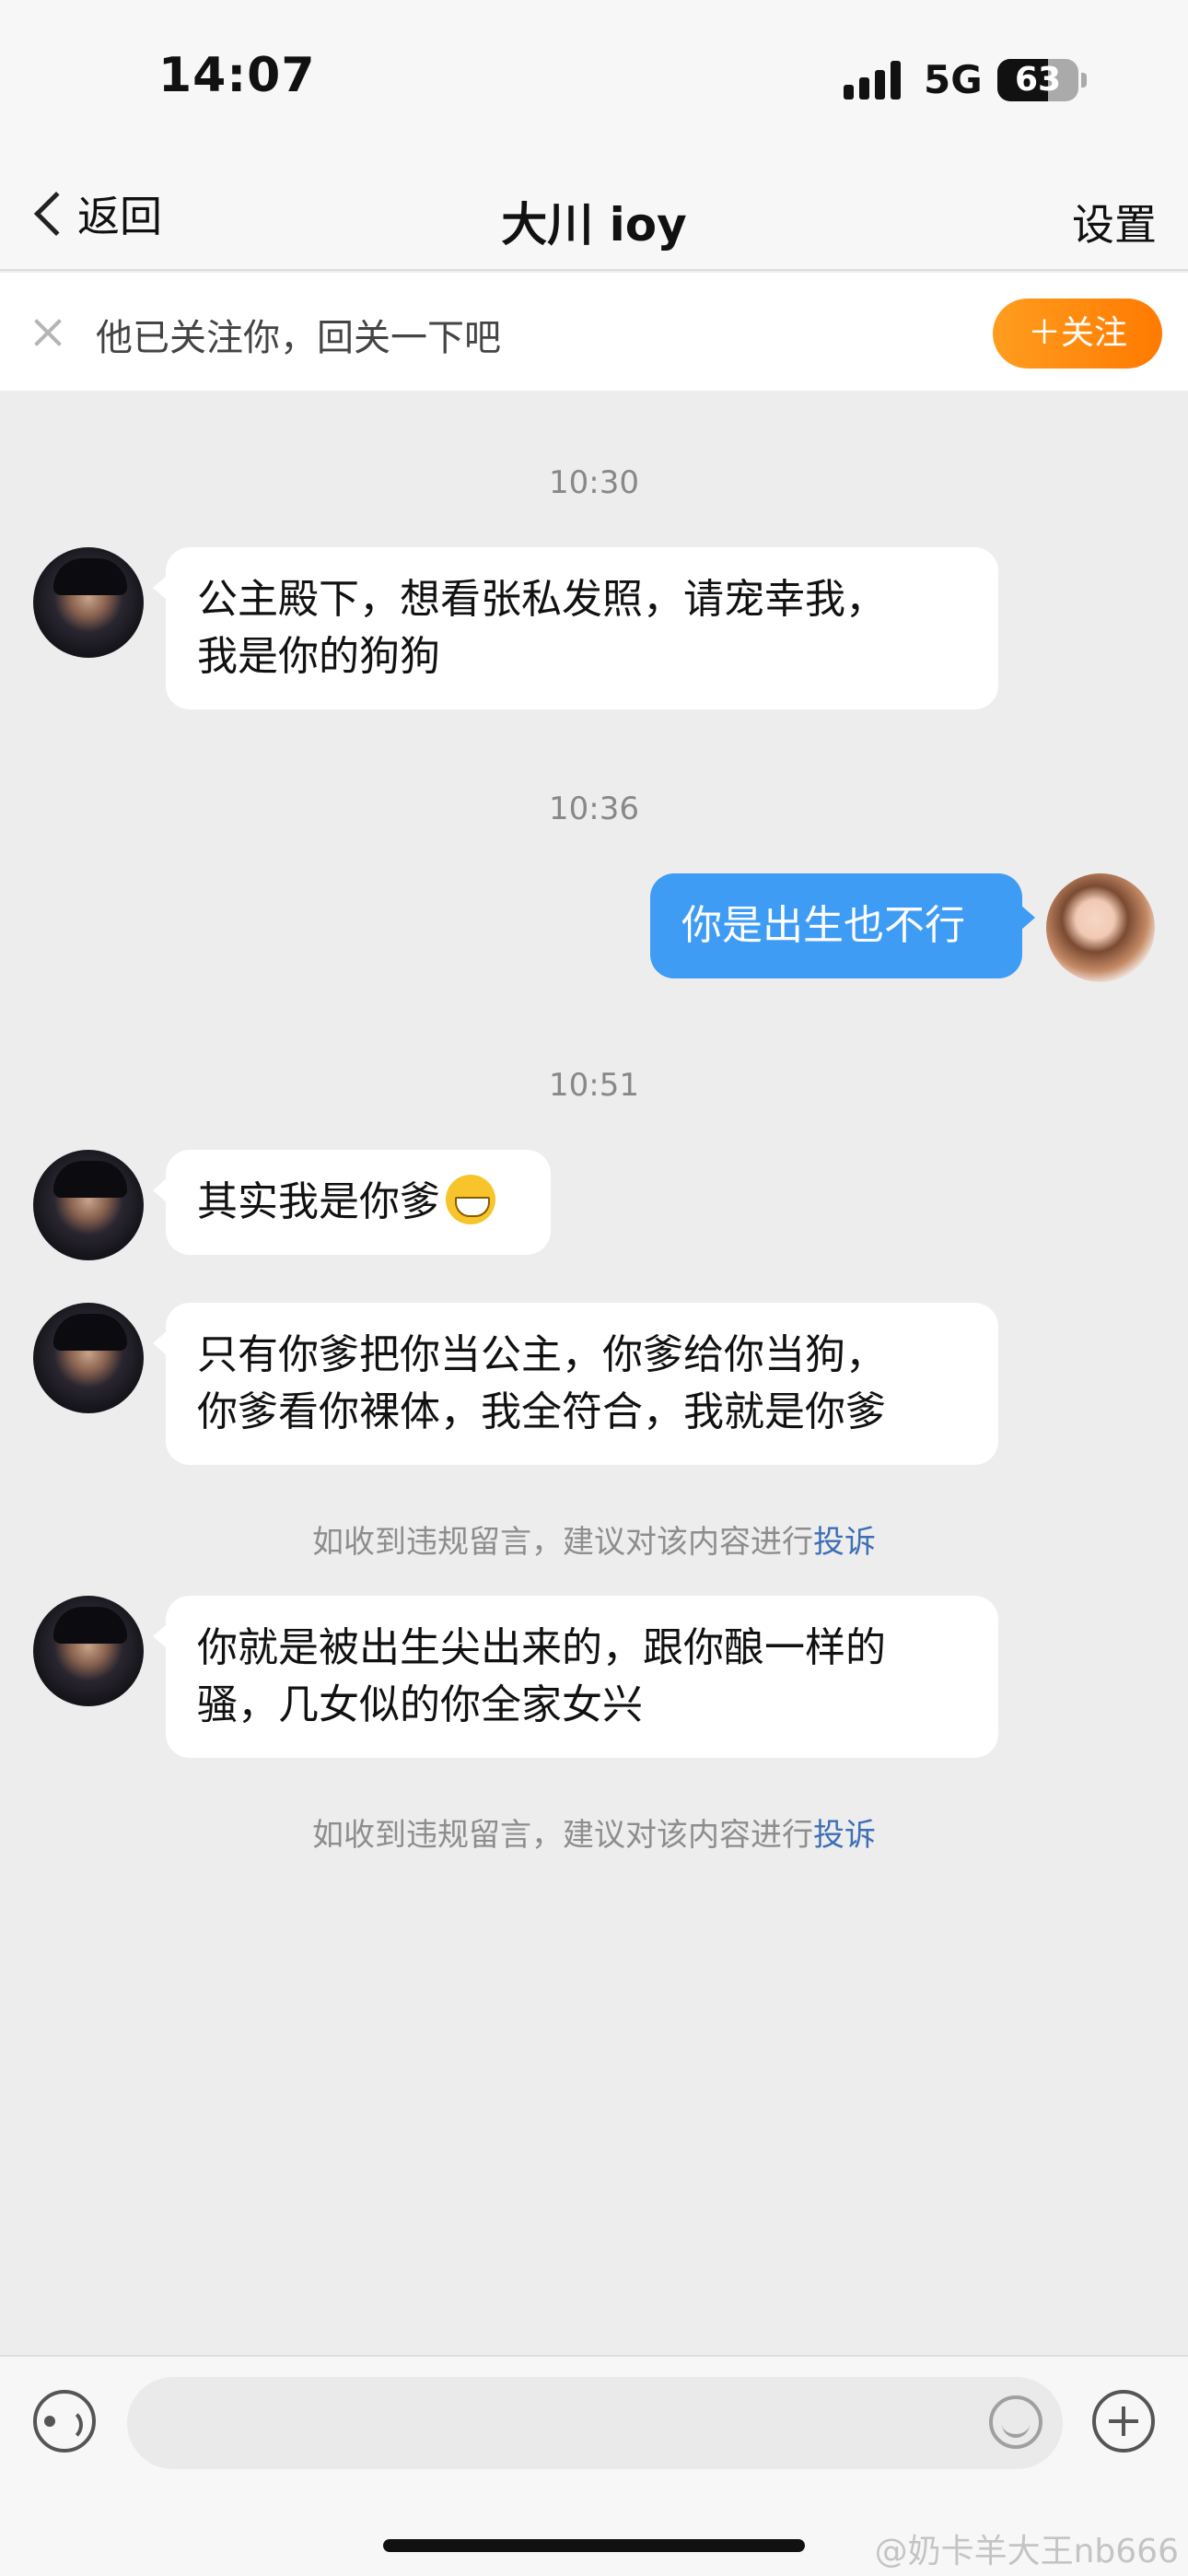  What do you see at coordinates (298, 338) in the screenshot?
I see `follow-back-text: 他已关注你，回关一下吧` at bounding box center [298, 338].